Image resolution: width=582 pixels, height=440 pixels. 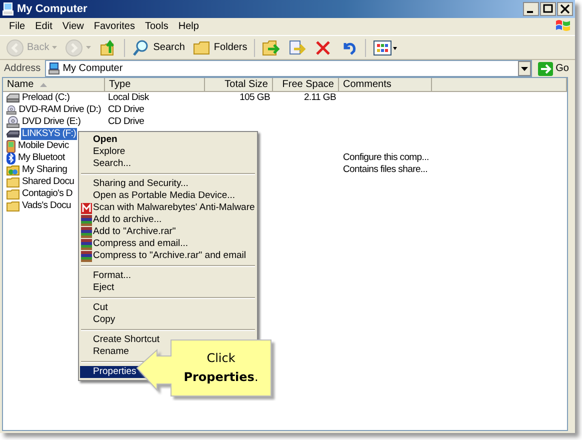 I want to click on menu-item: Favorites, so click(x=114, y=26).